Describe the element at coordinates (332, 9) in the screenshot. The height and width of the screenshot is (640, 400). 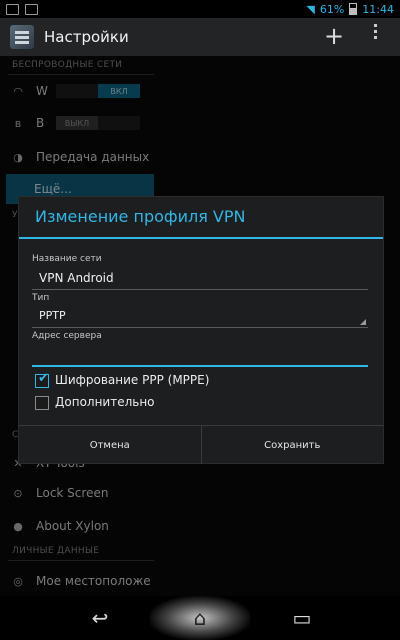
I see `battery-percent: 61%` at that location.